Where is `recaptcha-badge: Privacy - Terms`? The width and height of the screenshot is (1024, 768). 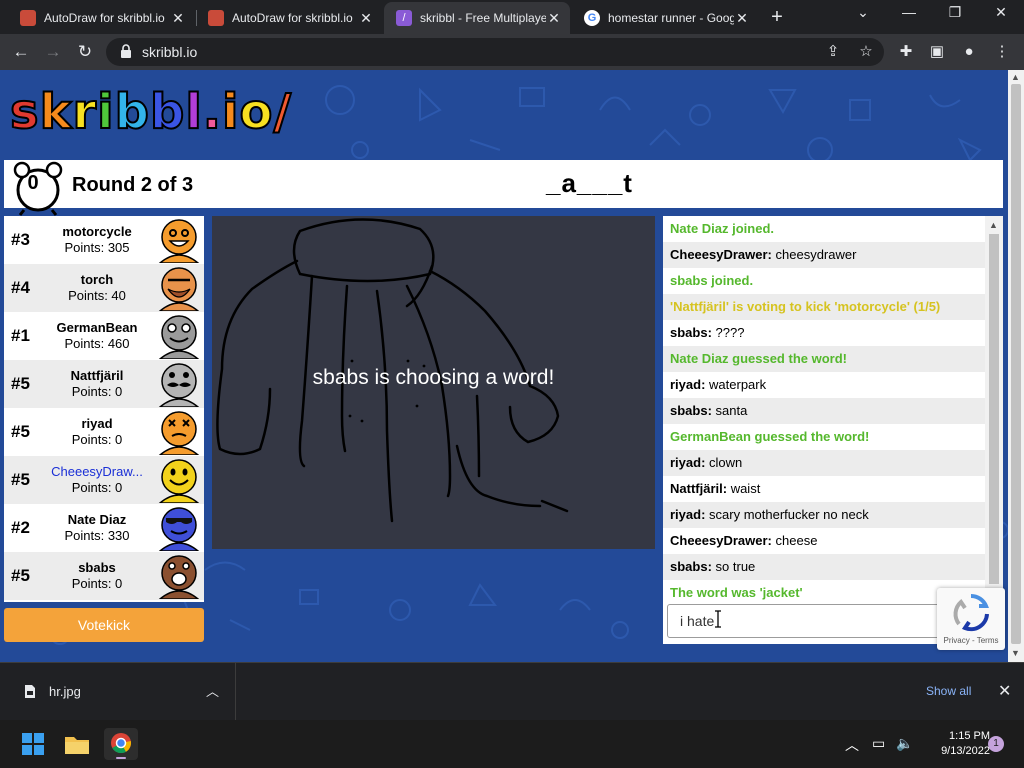
recaptcha-badge: Privacy - Terms is located at coordinates (971, 619).